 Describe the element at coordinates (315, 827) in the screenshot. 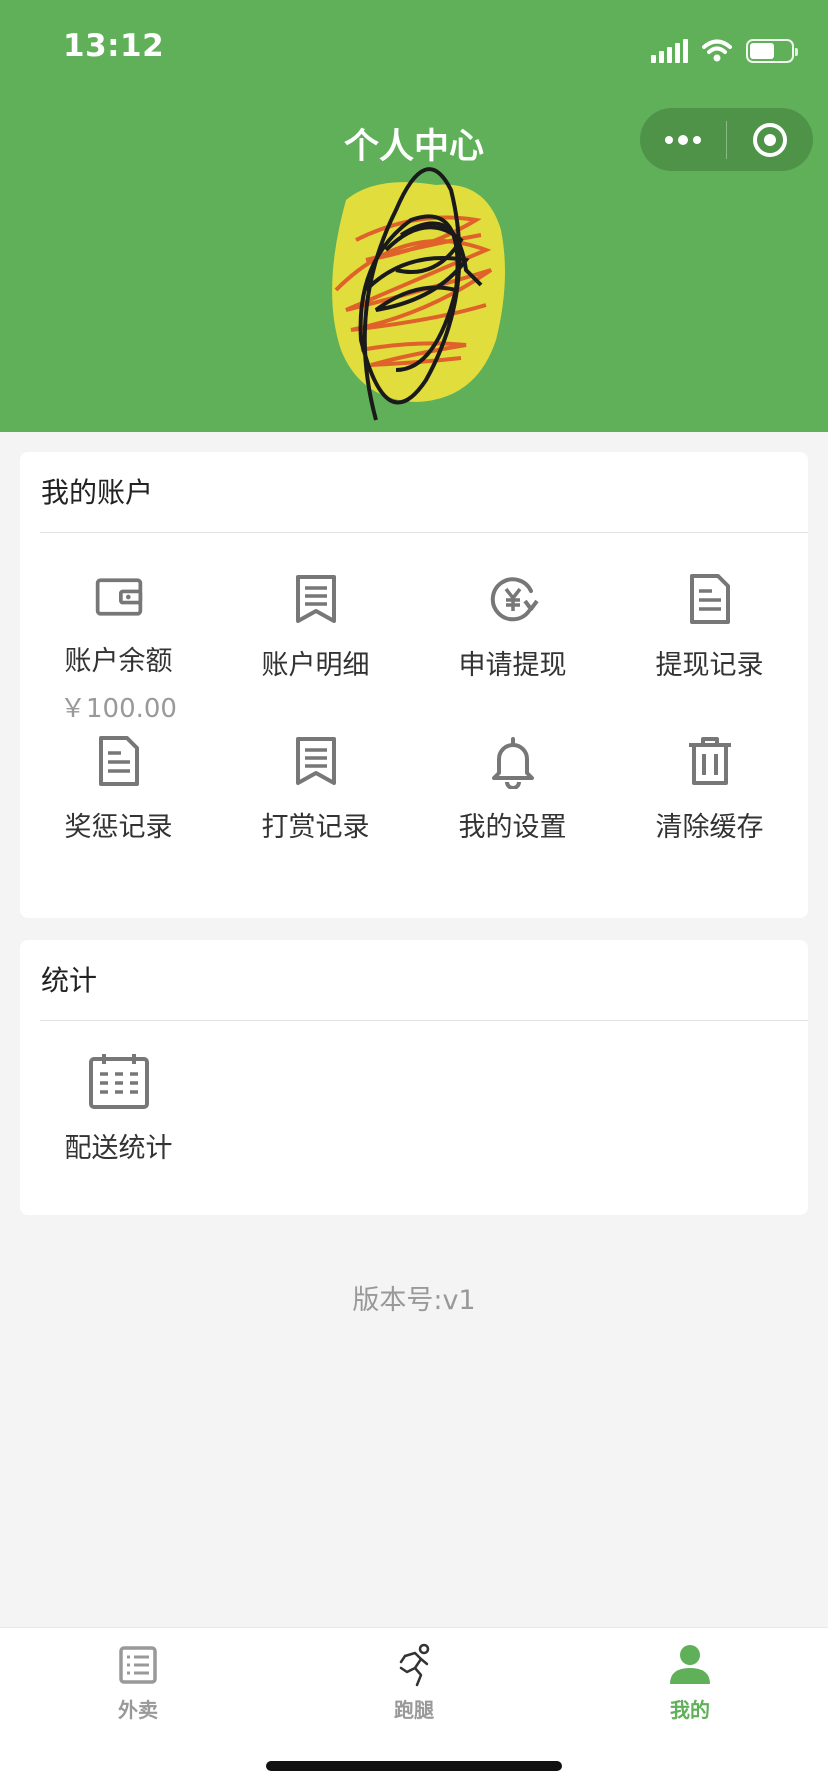

I see `tip-record-label: 打赏记录` at that location.